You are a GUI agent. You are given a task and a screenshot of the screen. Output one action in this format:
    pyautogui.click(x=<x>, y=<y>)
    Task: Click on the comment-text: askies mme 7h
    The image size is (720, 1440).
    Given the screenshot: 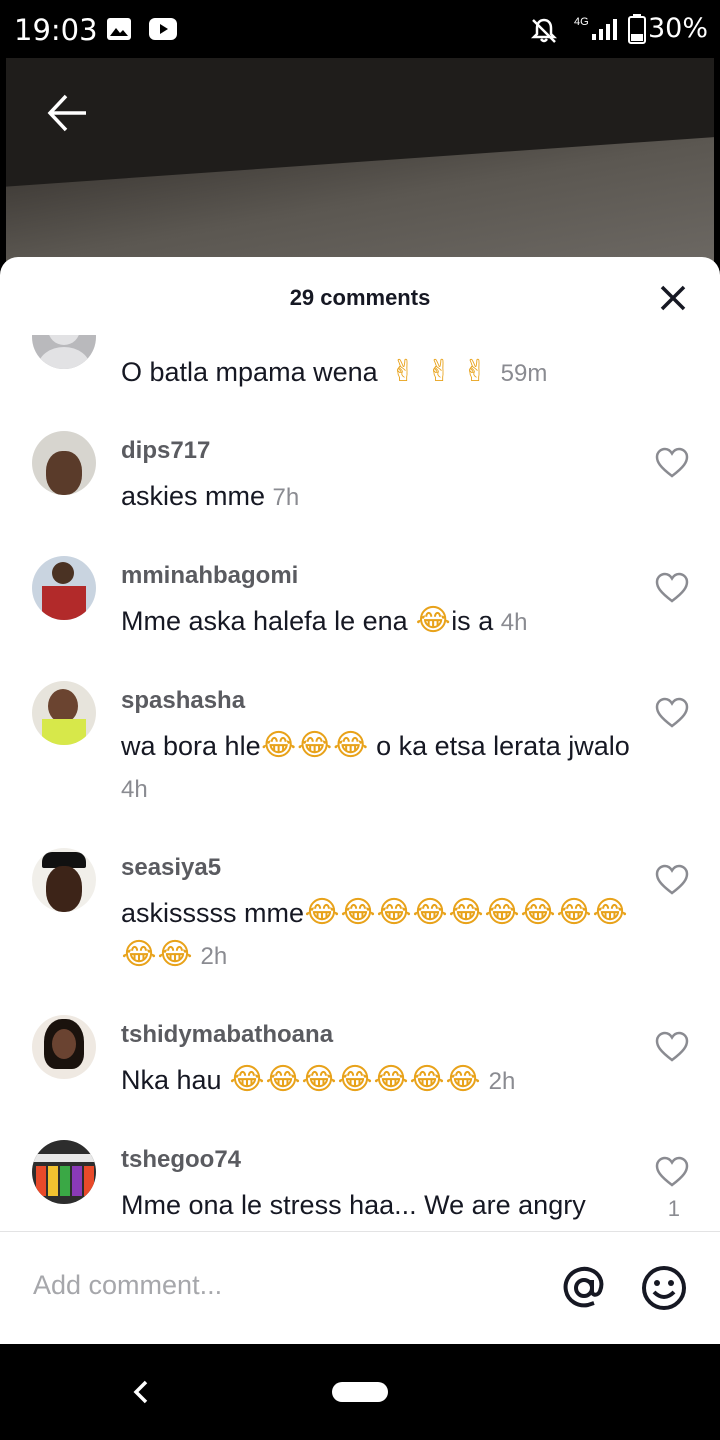 What is the action you would take?
    pyautogui.click(x=210, y=496)
    